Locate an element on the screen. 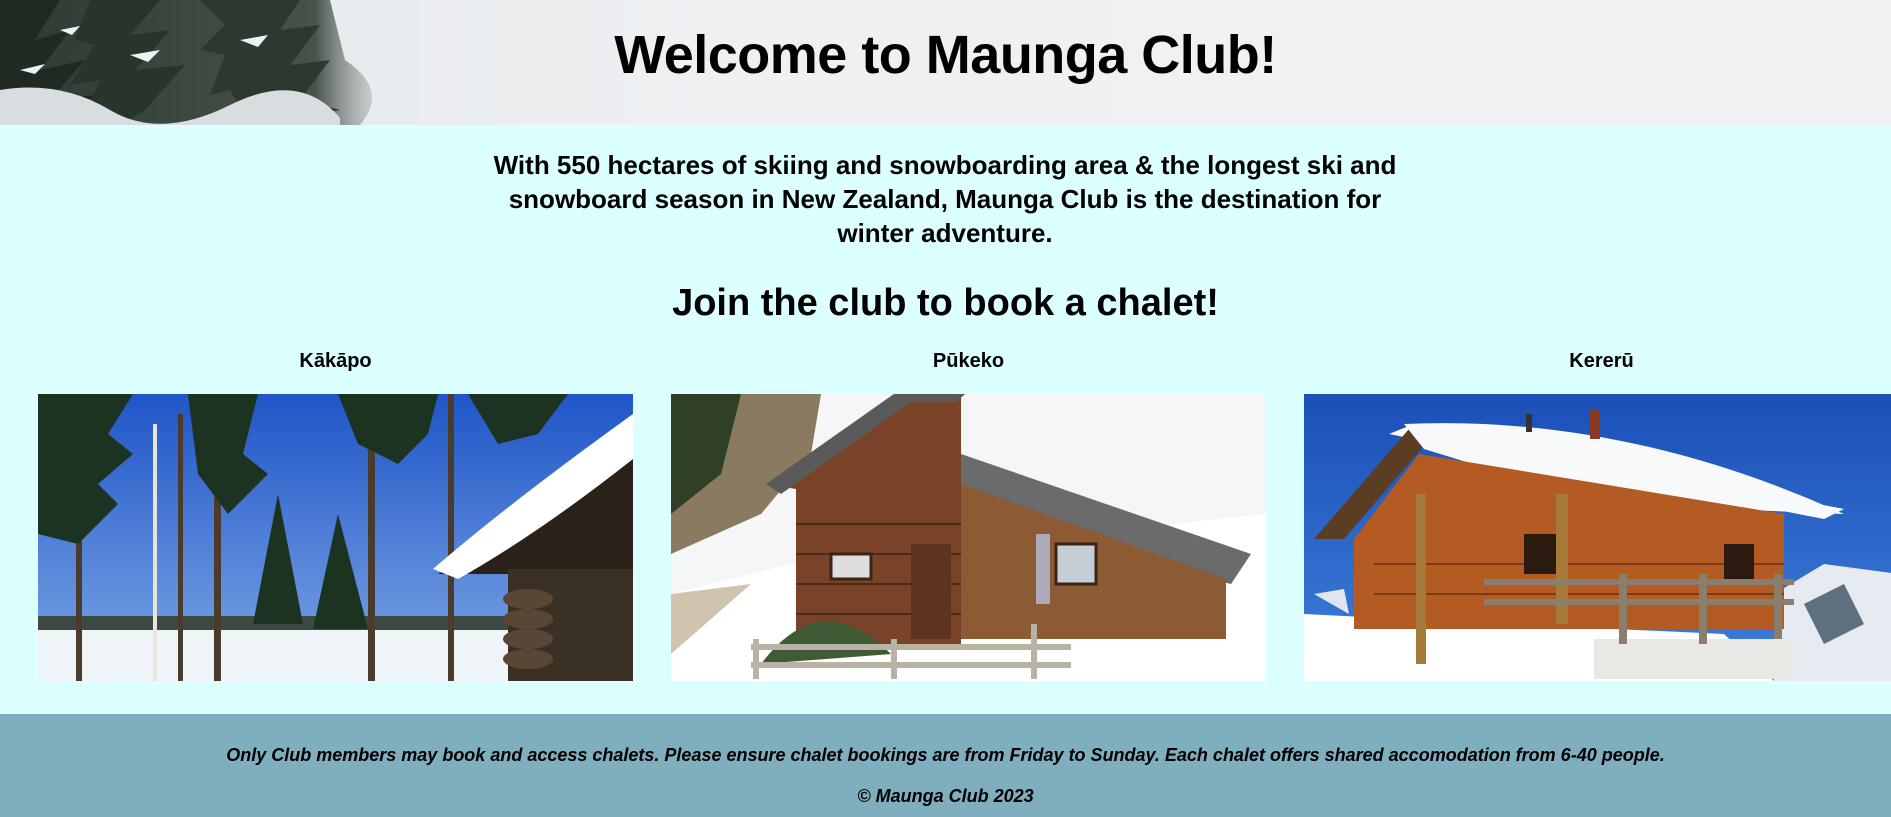 Image resolution: width=1891 pixels, height=817 pixels. chalet-image-kakapo is located at coordinates (335, 537).